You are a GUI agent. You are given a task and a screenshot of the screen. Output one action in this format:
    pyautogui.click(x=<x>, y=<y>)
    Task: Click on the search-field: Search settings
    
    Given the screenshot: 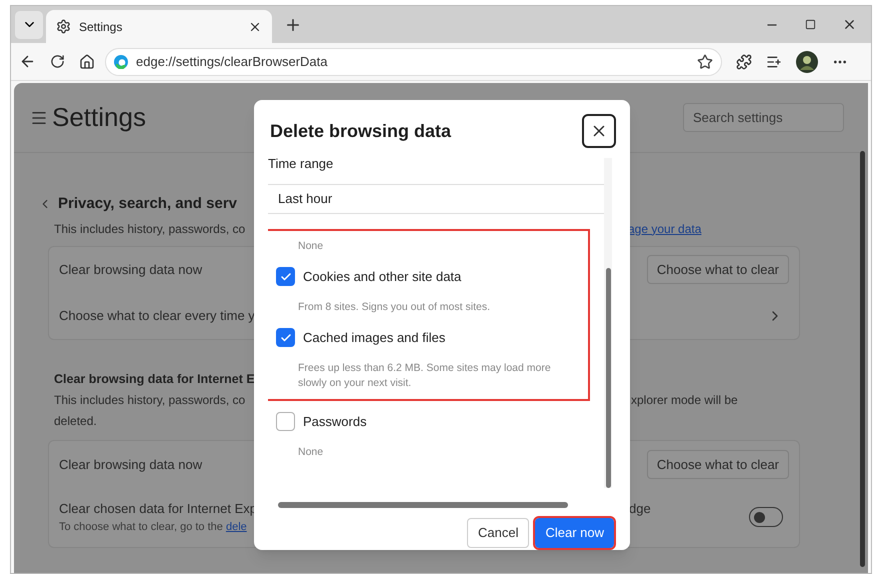 What is the action you would take?
    pyautogui.click(x=763, y=117)
    